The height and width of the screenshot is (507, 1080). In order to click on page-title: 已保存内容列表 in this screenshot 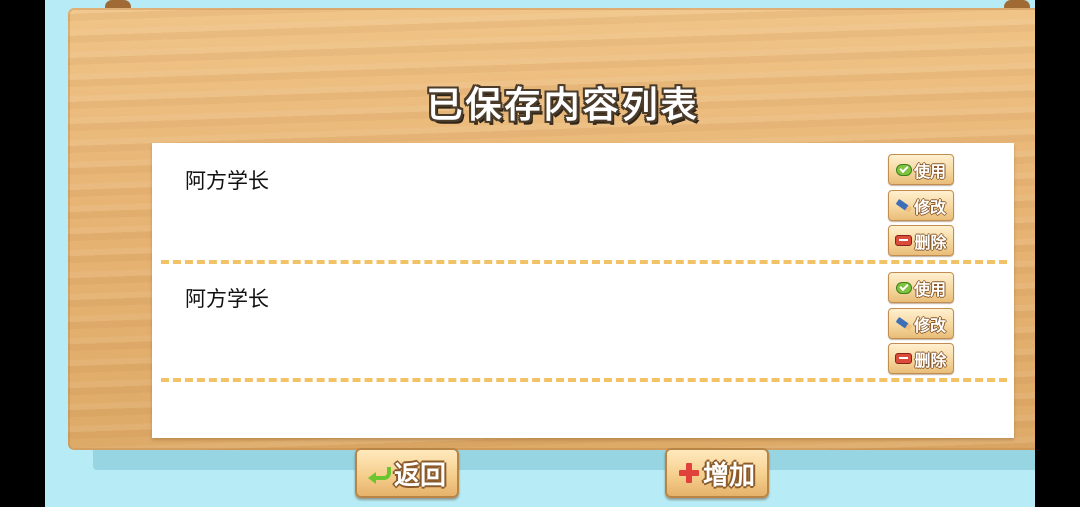, I will do `click(563, 105)`.